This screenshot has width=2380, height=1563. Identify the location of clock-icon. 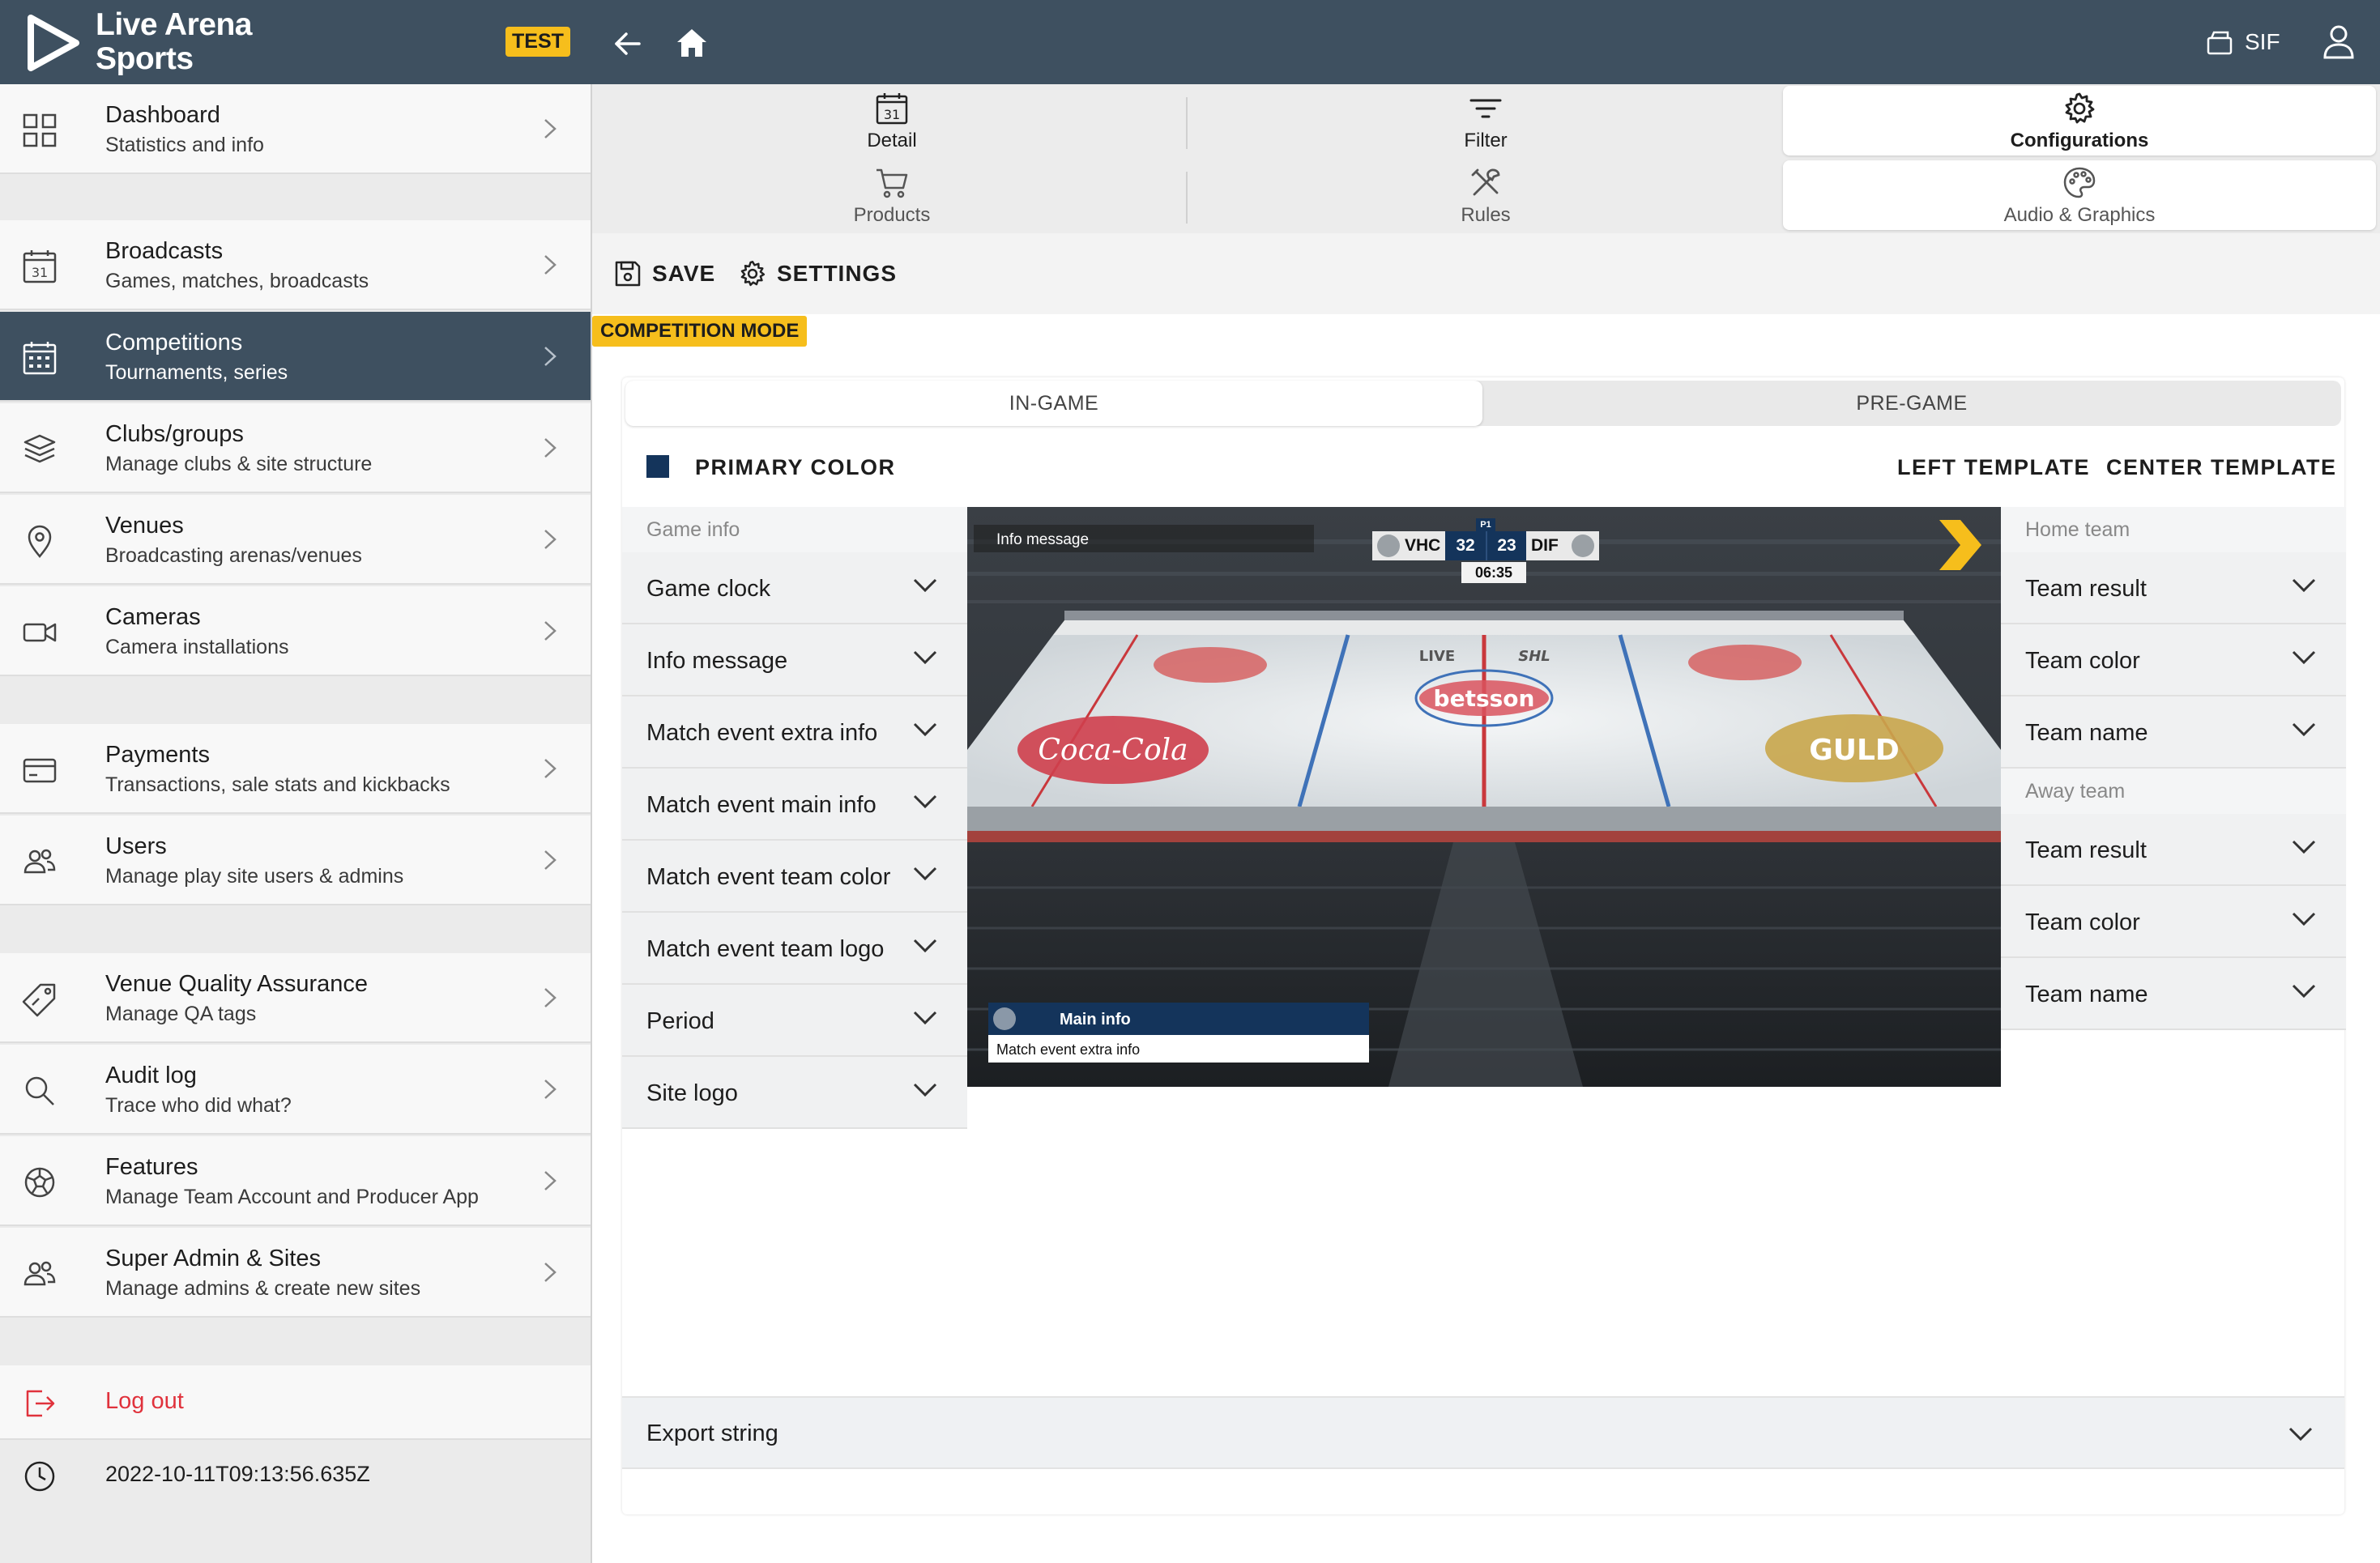
(40, 1476).